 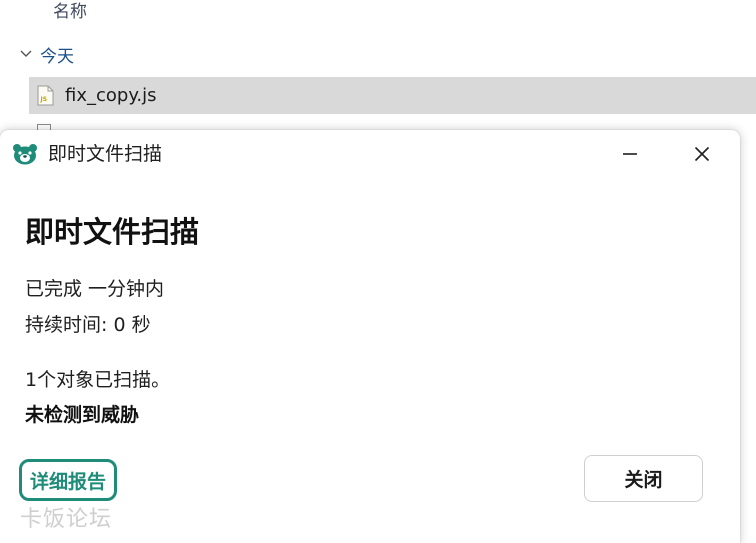 I want to click on minimize-icon, so click(x=630, y=154).